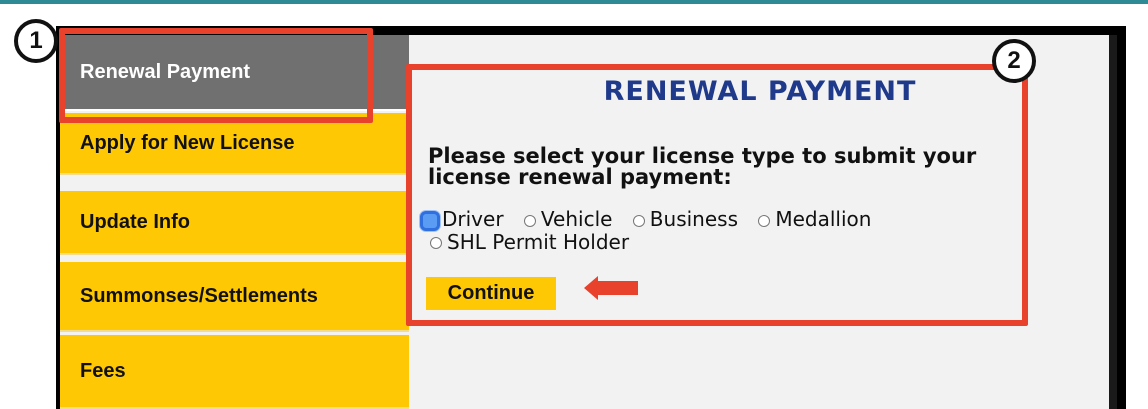 The image size is (1148, 409). Describe the element at coordinates (103, 370) in the screenshot. I see `sidebar-item-label: Fees` at that location.